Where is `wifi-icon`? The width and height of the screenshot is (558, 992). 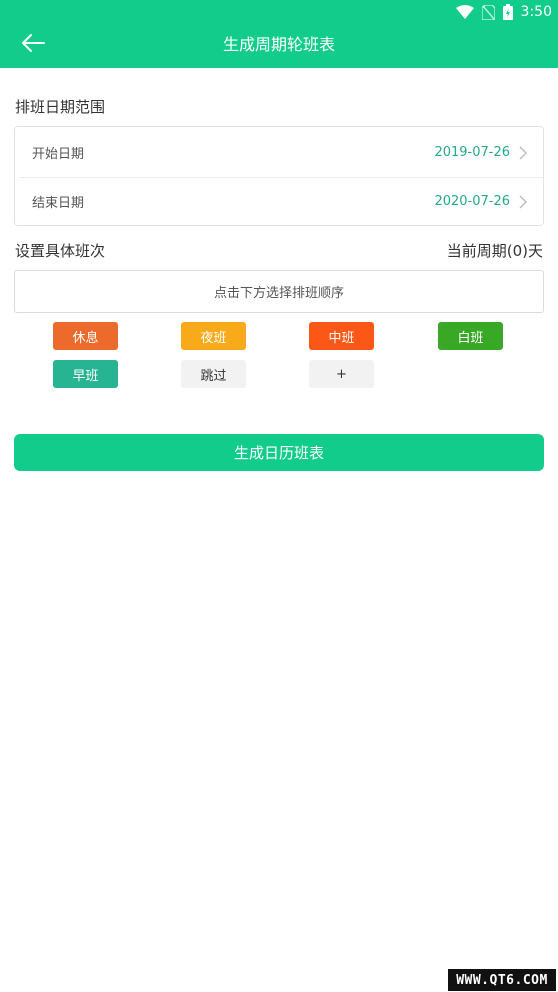
wifi-icon is located at coordinates (464, 12).